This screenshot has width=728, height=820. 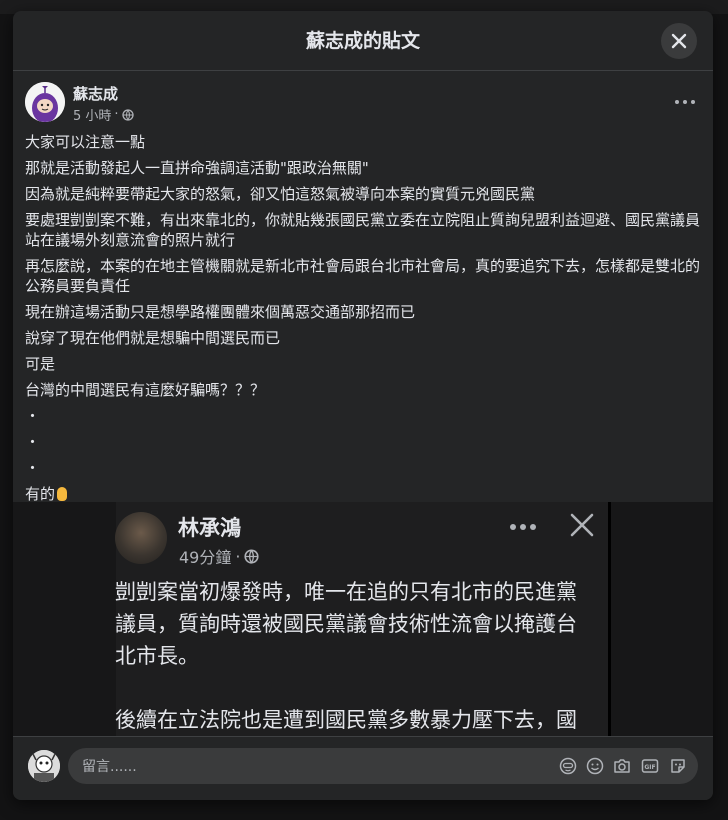 What do you see at coordinates (568, 766) in the screenshot?
I see `avatar-sticker-icon` at bounding box center [568, 766].